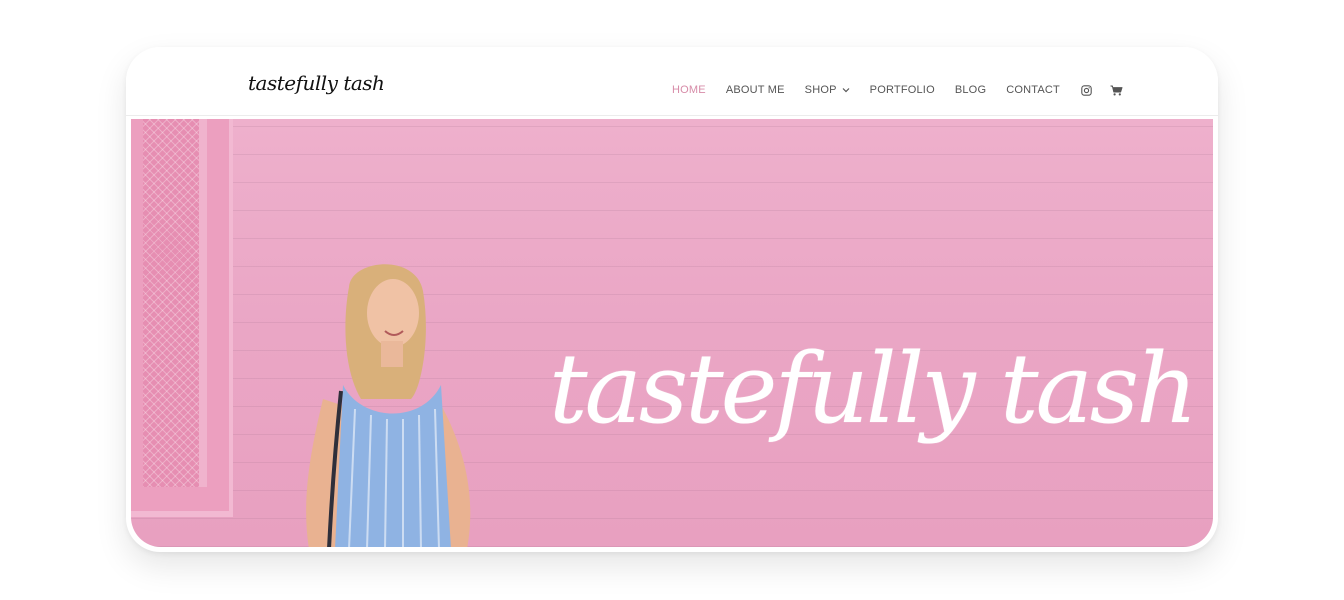 This screenshot has height=600, width=1344. What do you see at coordinates (316, 83) in the screenshot?
I see `logo-text: tastefully tash` at bounding box center [316, 83].